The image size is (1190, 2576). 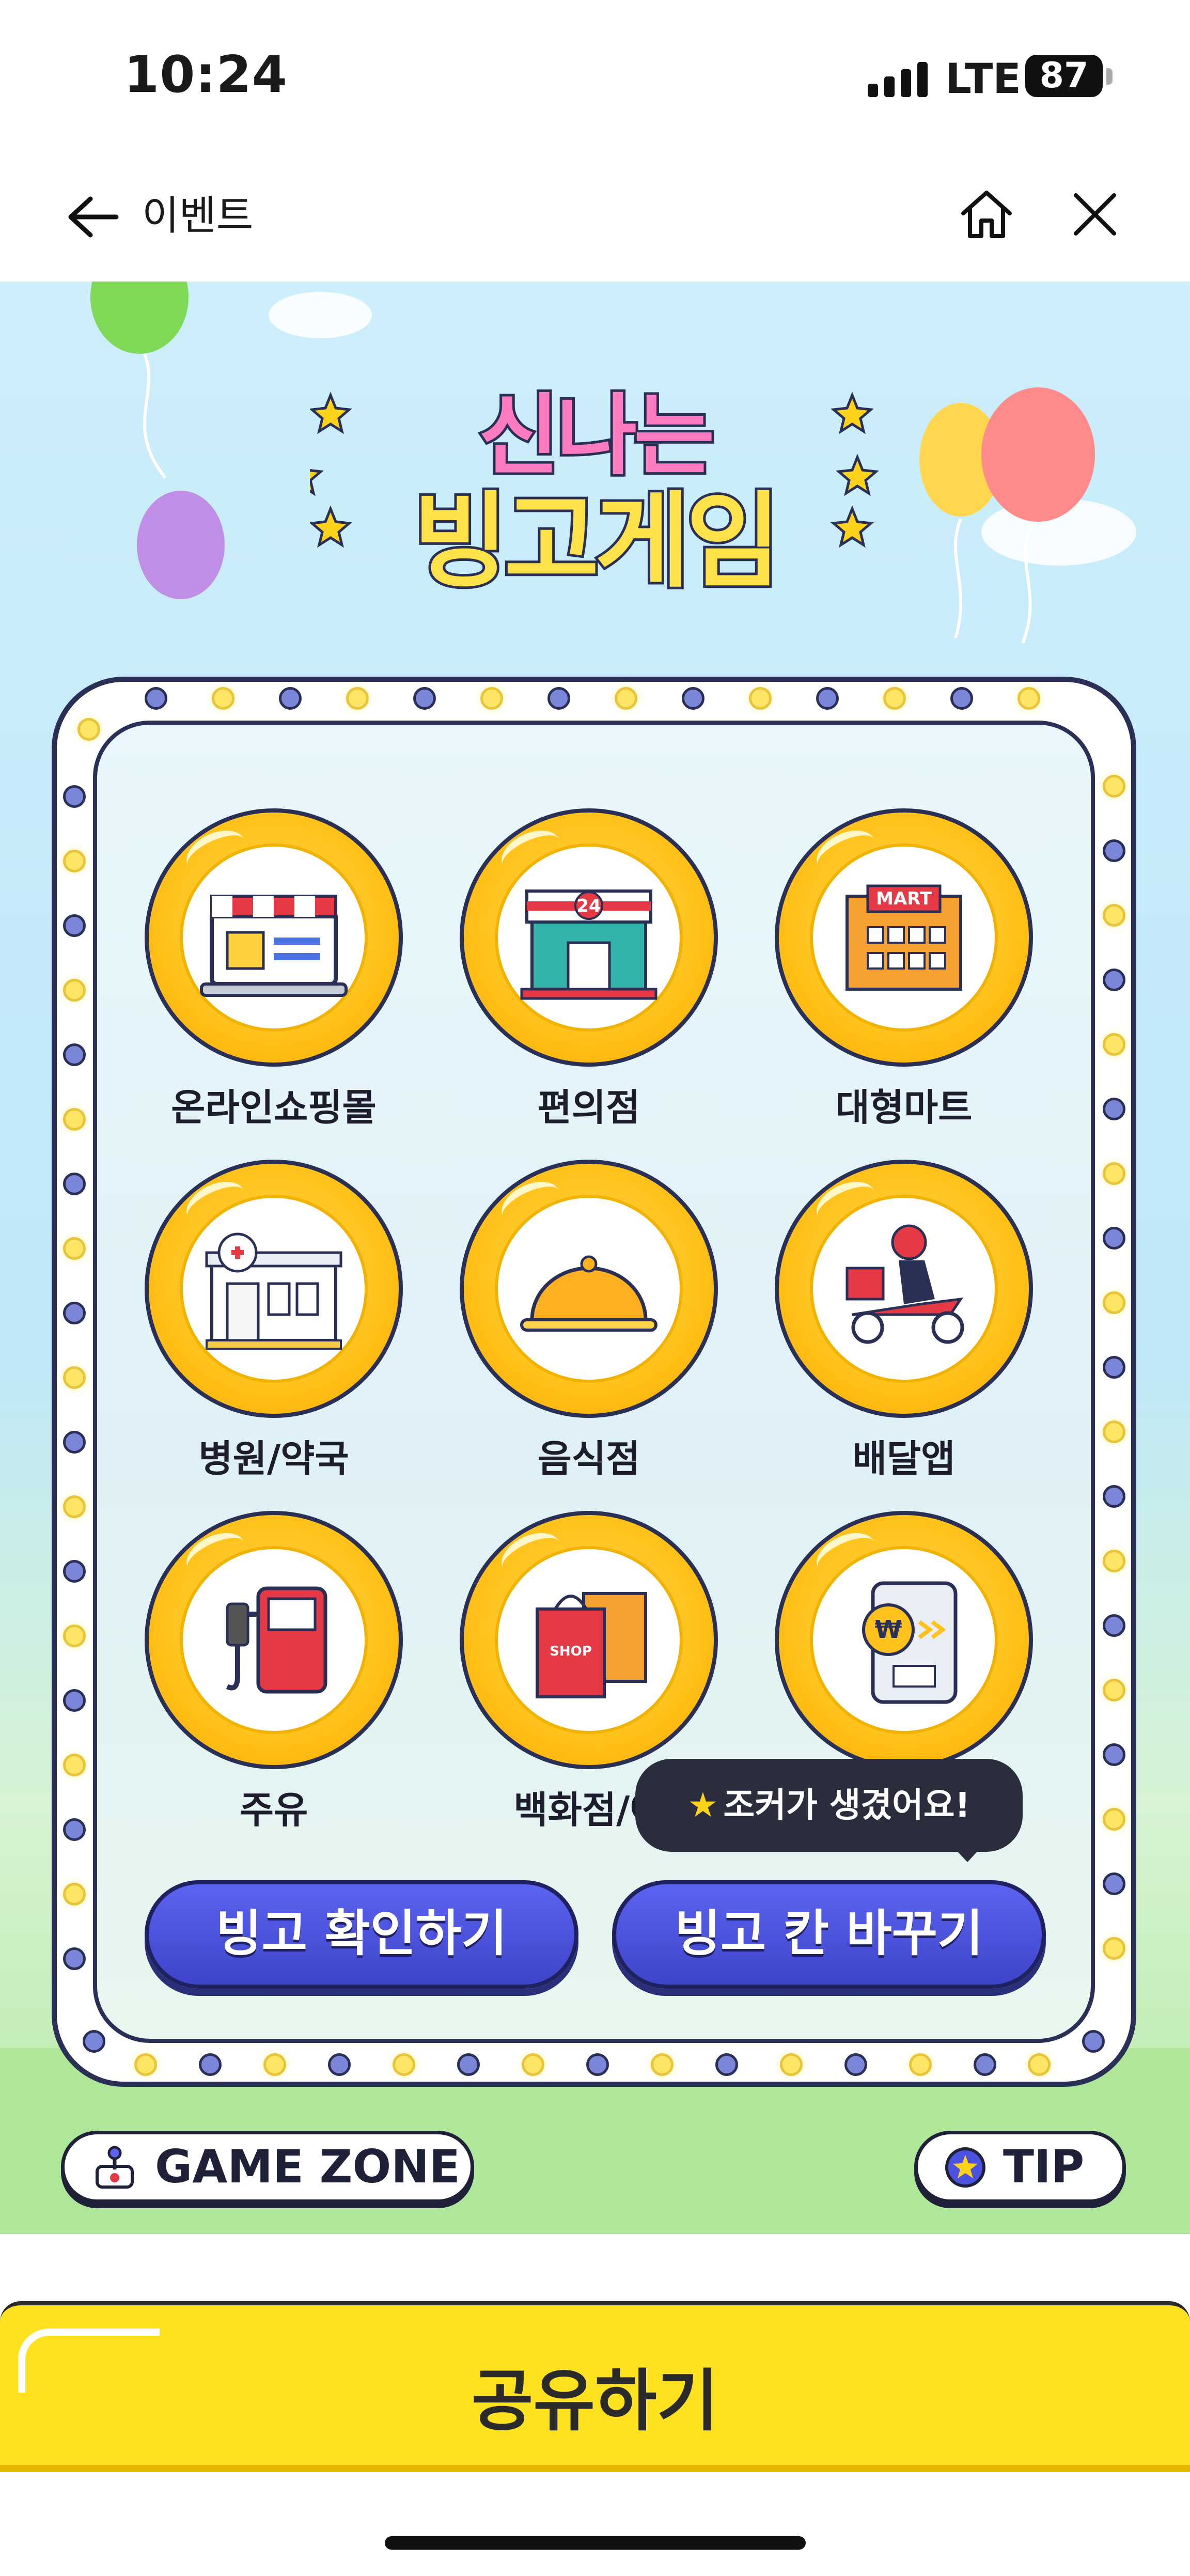 I want to click on signal-icon, so click(x=899, y=79).